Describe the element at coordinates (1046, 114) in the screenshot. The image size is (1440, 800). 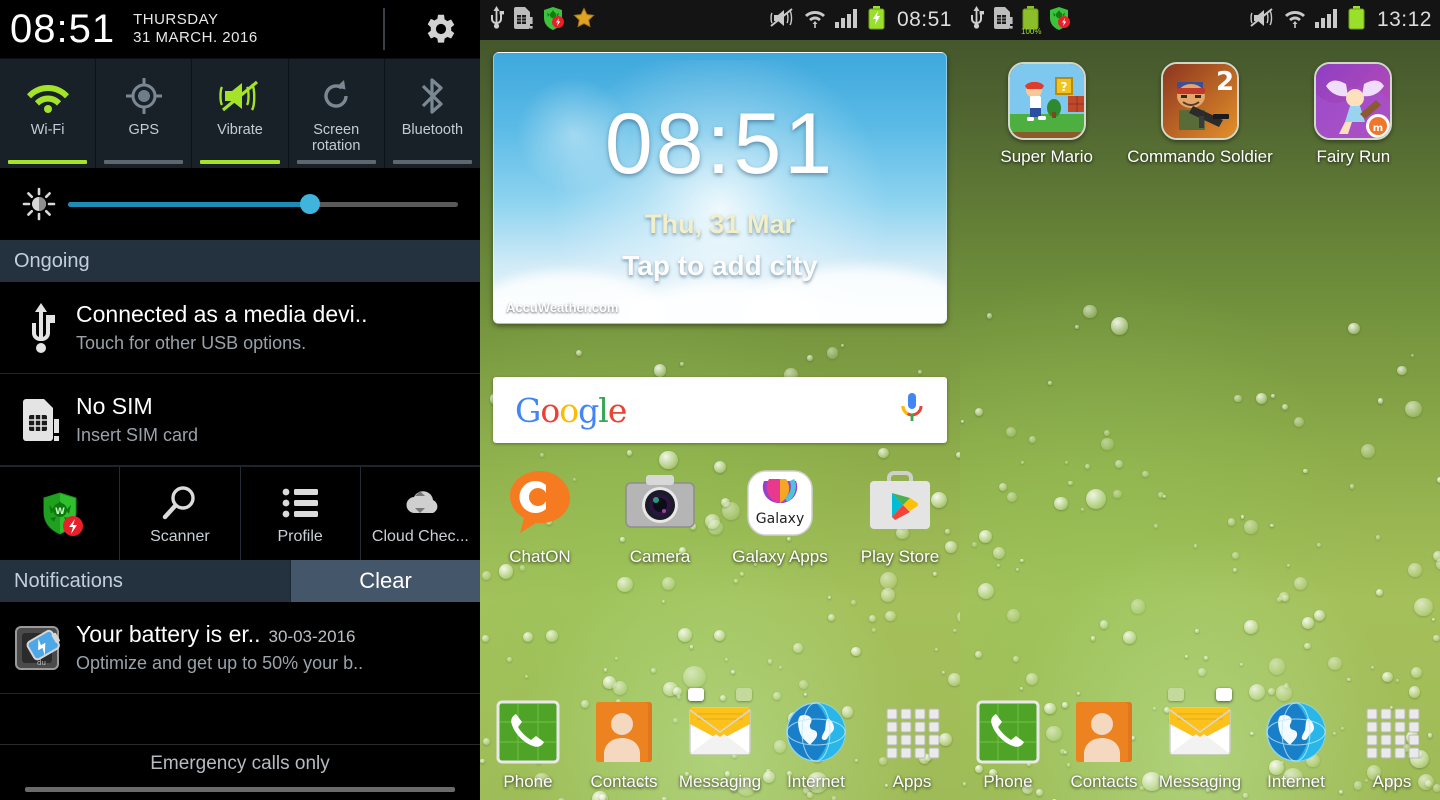
I see `app-super-mario: ? Super Mario` at that location.